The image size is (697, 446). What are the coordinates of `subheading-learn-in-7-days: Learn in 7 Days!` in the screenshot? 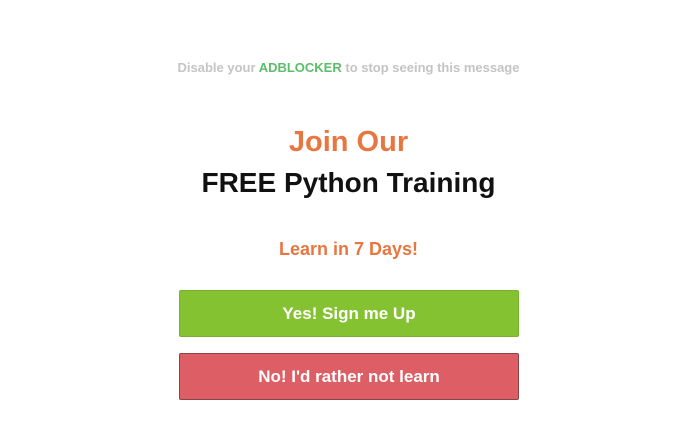 It's located at (348, 249).